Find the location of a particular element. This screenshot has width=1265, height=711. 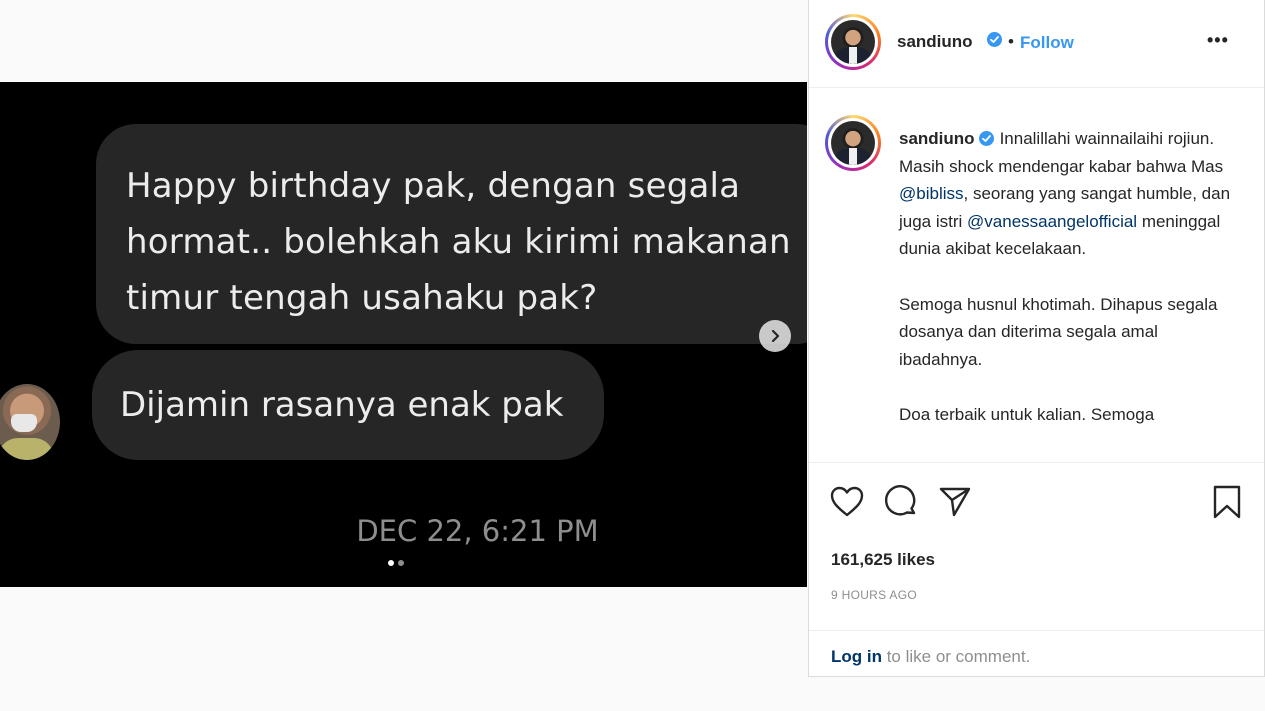

chevron-right-icon is located at coordinates (775, 336).